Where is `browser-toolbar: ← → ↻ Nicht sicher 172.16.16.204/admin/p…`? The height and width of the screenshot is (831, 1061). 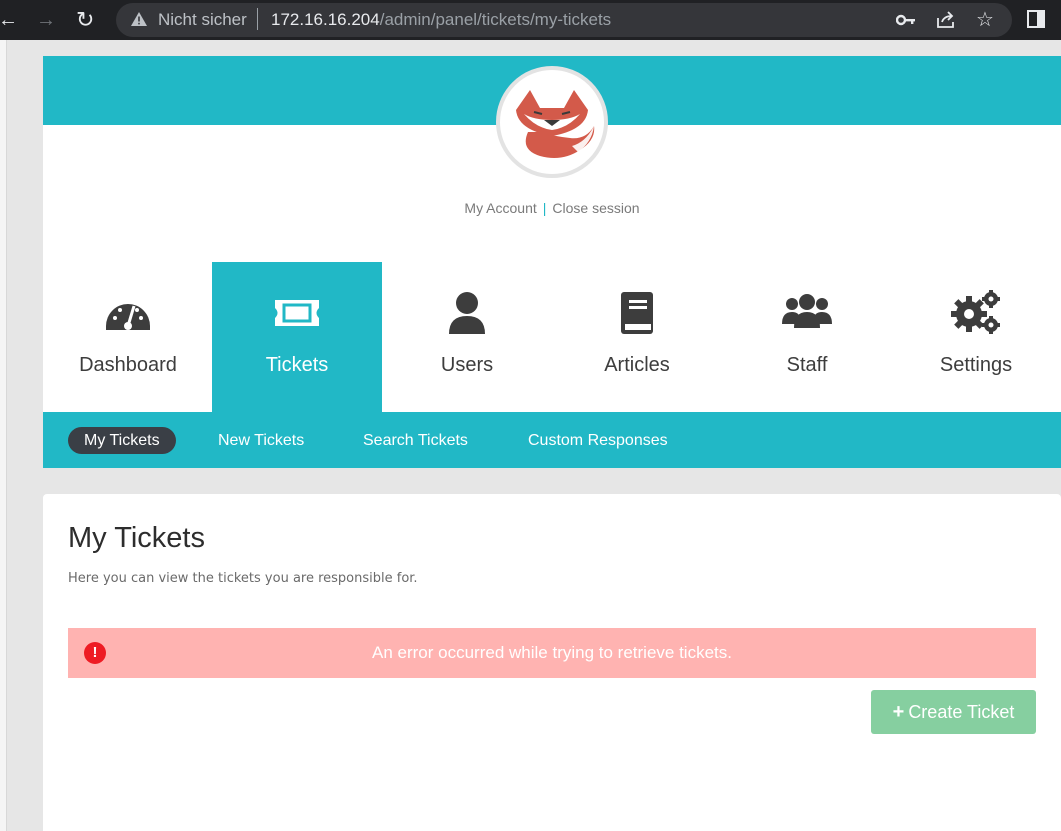
browser-toolbar: ← → ↻ Nicht sicher 172.16.16.204/admin/p… is located at coordinates (530, 20).